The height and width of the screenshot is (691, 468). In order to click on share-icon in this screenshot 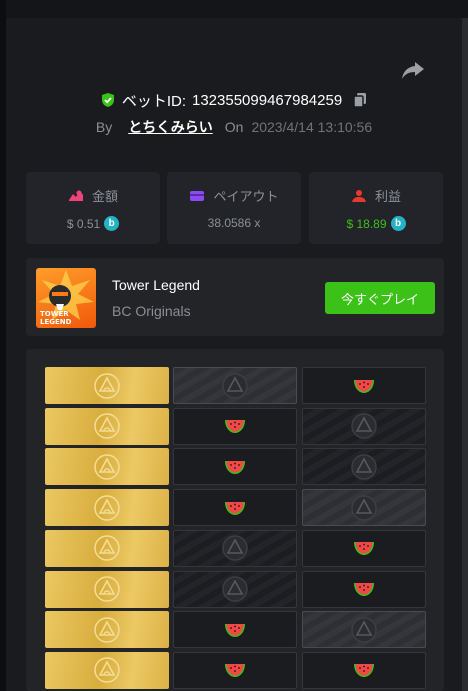, I will do `click(413, 70)`.